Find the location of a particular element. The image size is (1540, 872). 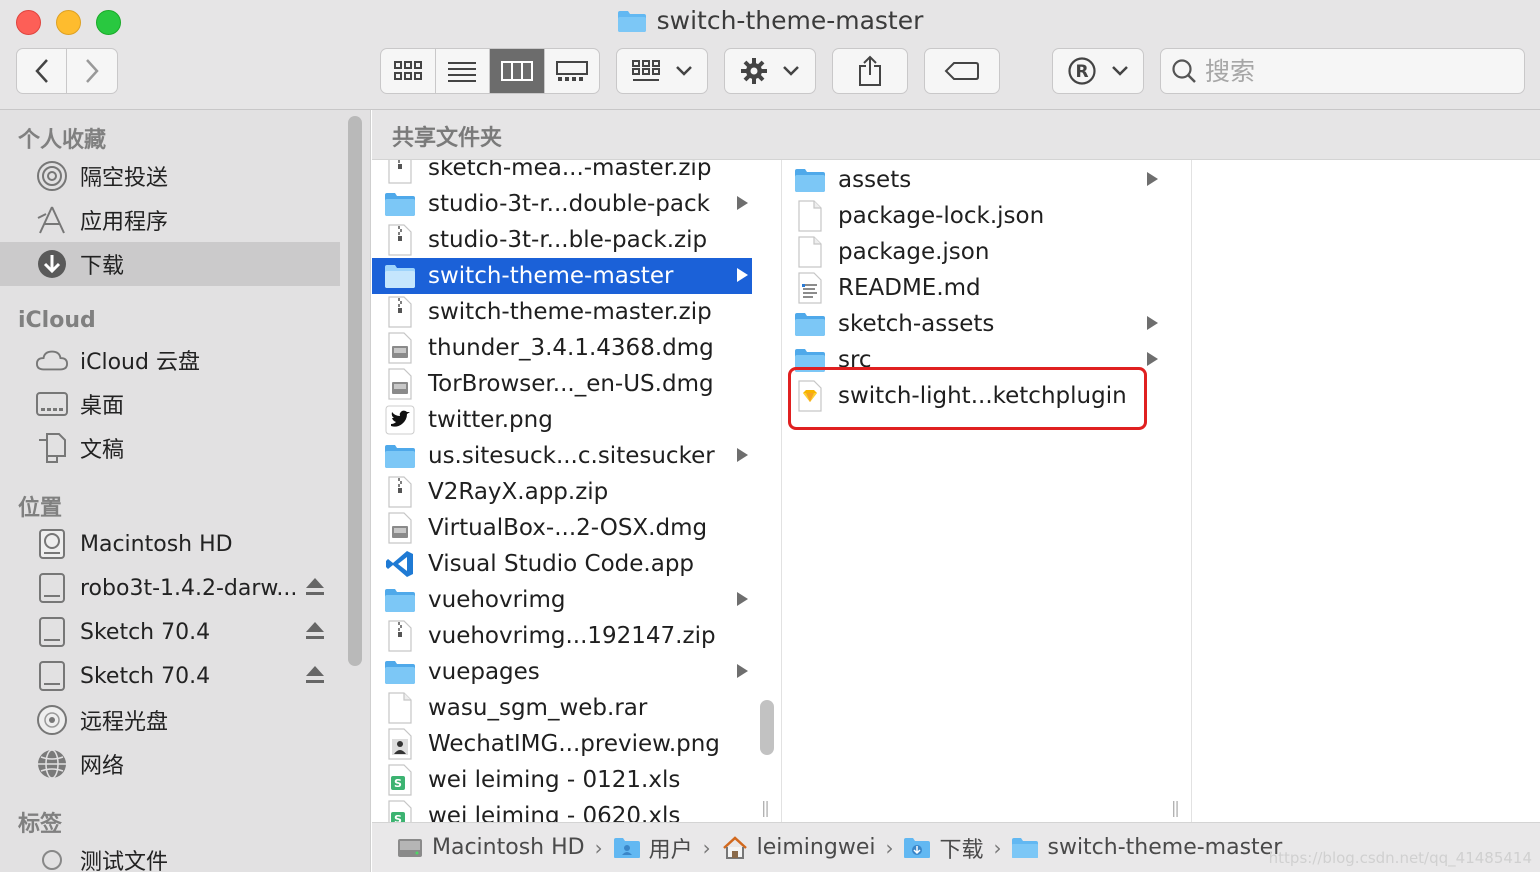

column-1-file-row: wasu_sgm_web.rar is located at coordinates (562, 708).